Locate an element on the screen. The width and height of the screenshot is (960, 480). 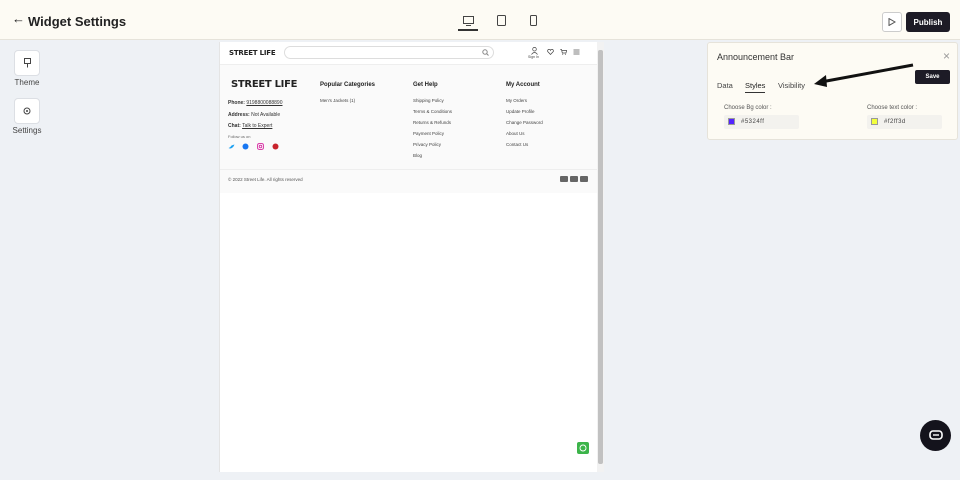
bg-color-value: #5324ff is located at coordinates (752, 122).